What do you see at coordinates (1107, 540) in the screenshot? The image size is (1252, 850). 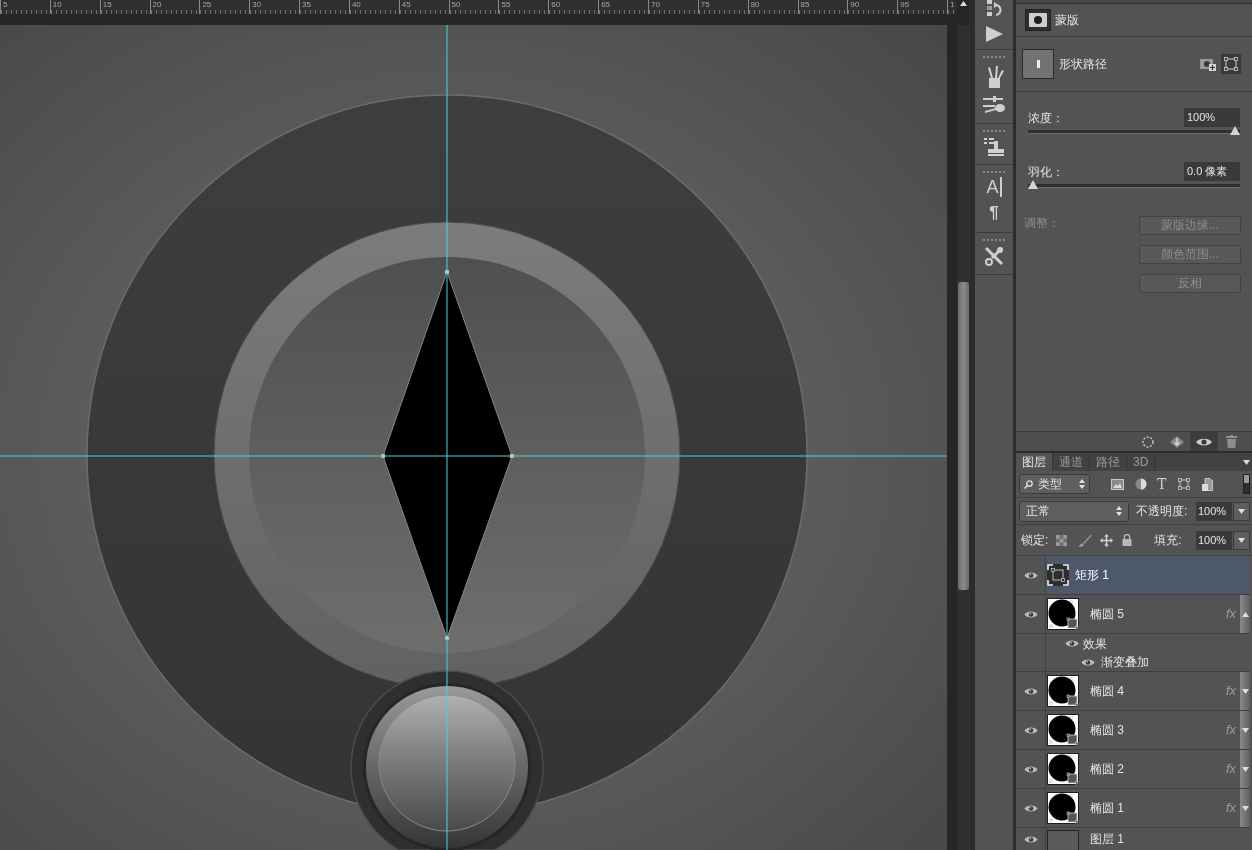 I see `move-icon` at bounding box center [1107, 540].